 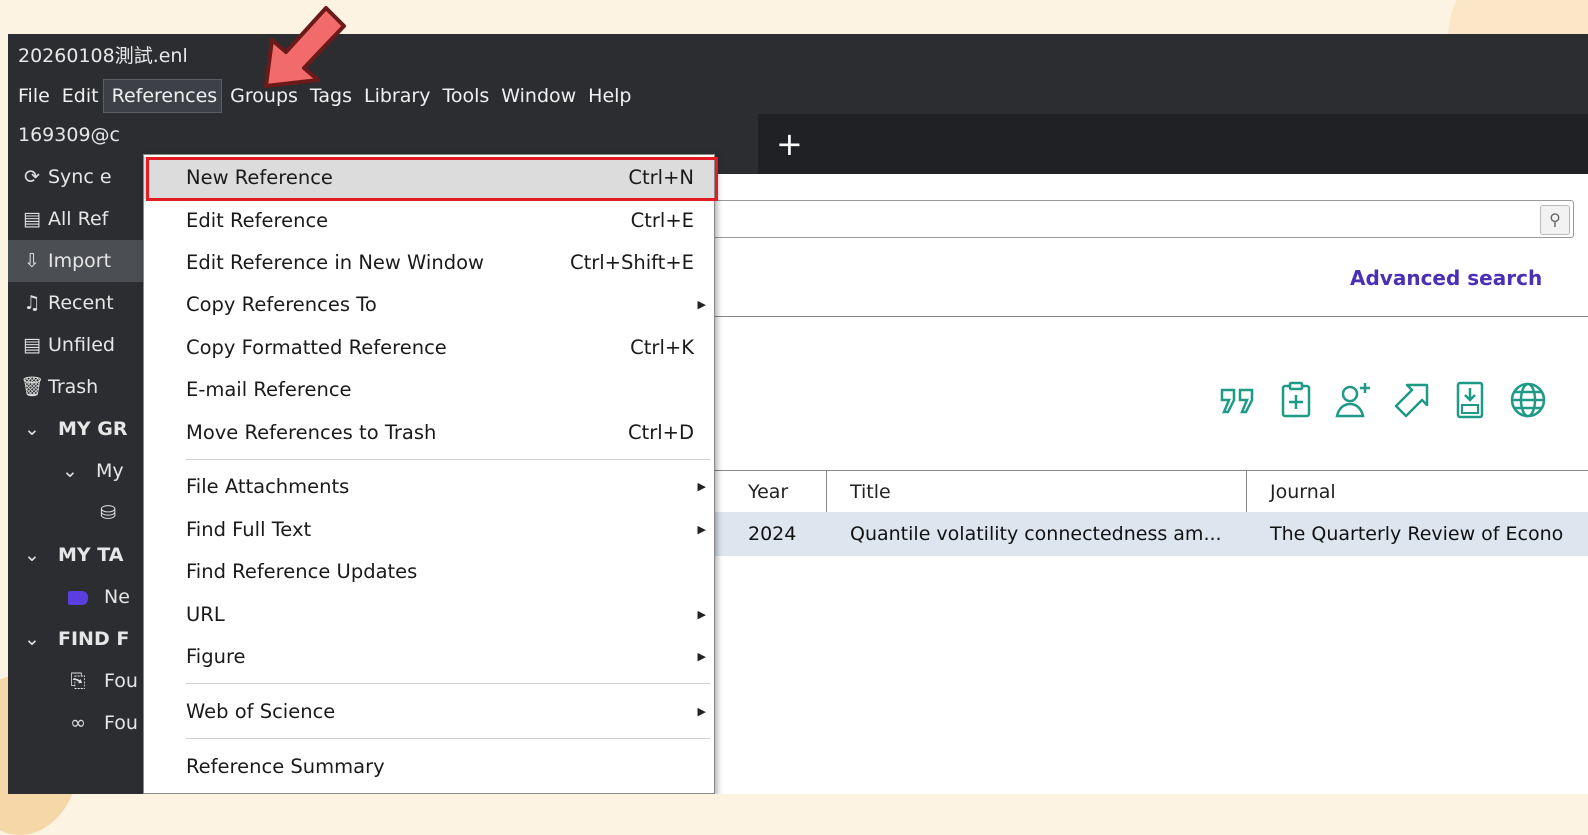 What do you see at coordinates (117, 597) in the screenshot?
I see `tag-label: Ne` at bounding box center [117, 597].